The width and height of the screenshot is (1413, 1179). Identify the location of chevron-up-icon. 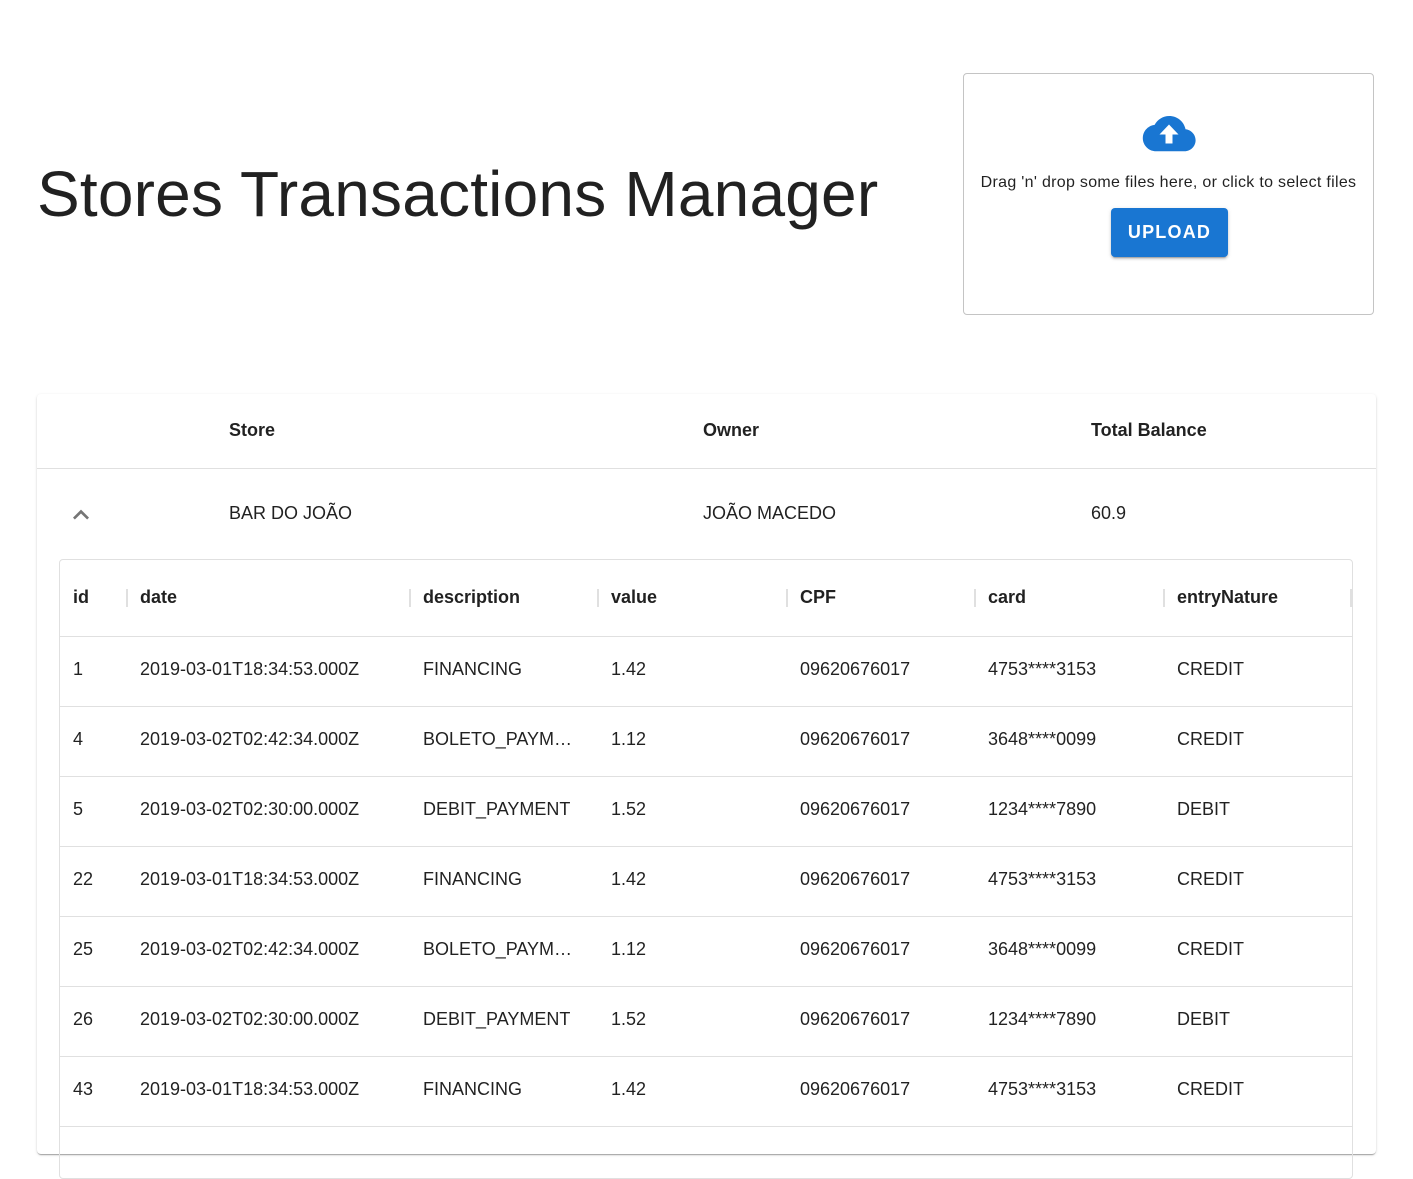
(81, 515).